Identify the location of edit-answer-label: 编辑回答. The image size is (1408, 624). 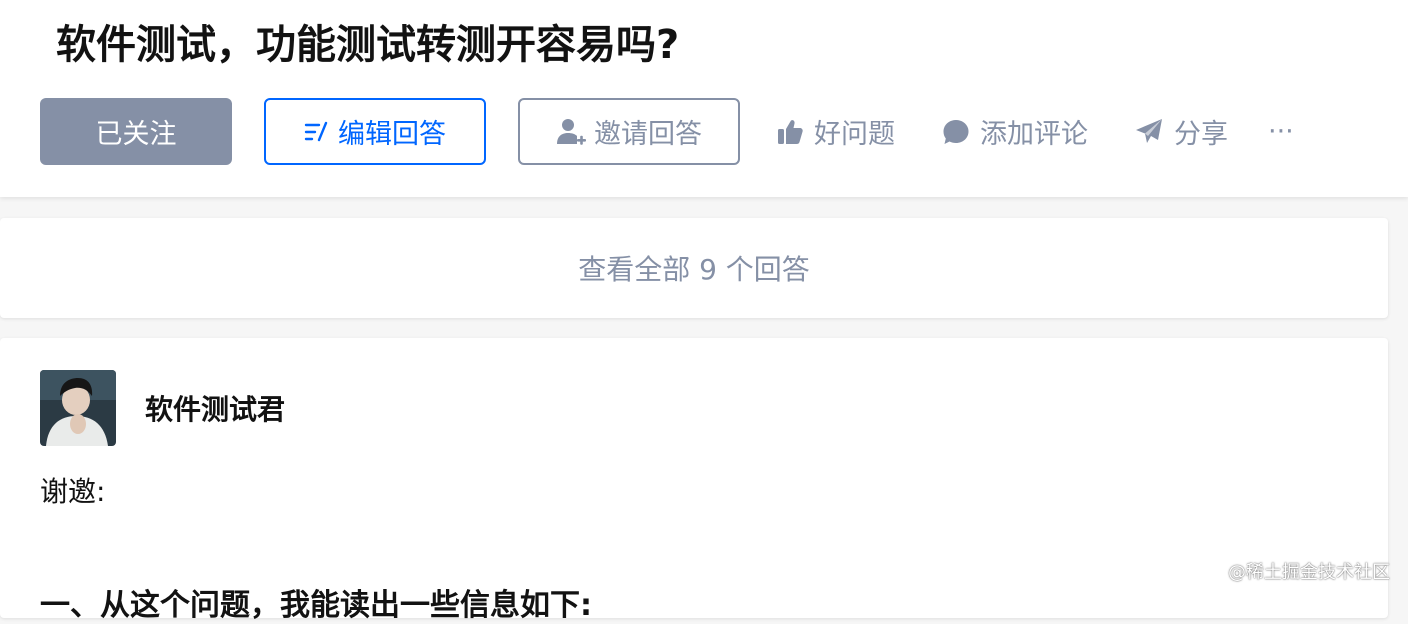
(392, 134).